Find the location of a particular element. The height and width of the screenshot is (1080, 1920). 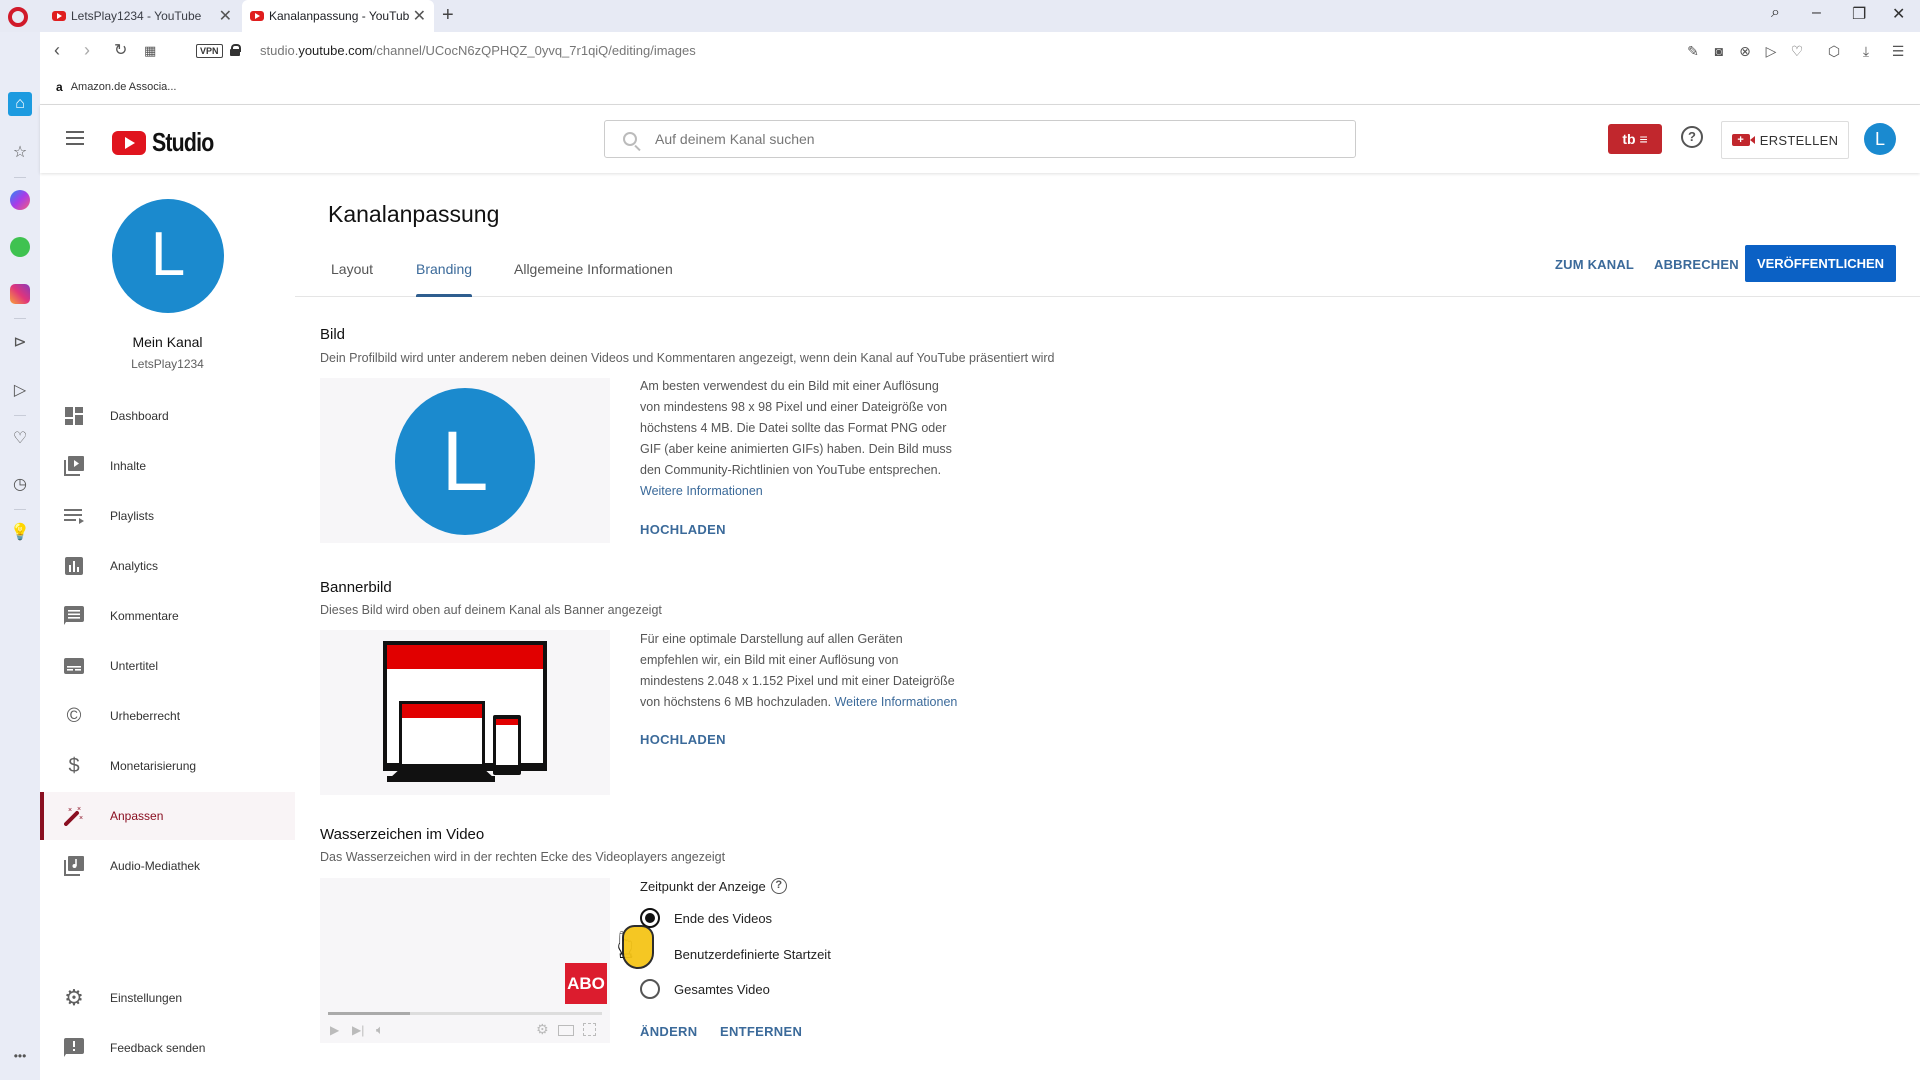

tab-general-info: Allgemeine Informationen is located at coordinates (593, 275).